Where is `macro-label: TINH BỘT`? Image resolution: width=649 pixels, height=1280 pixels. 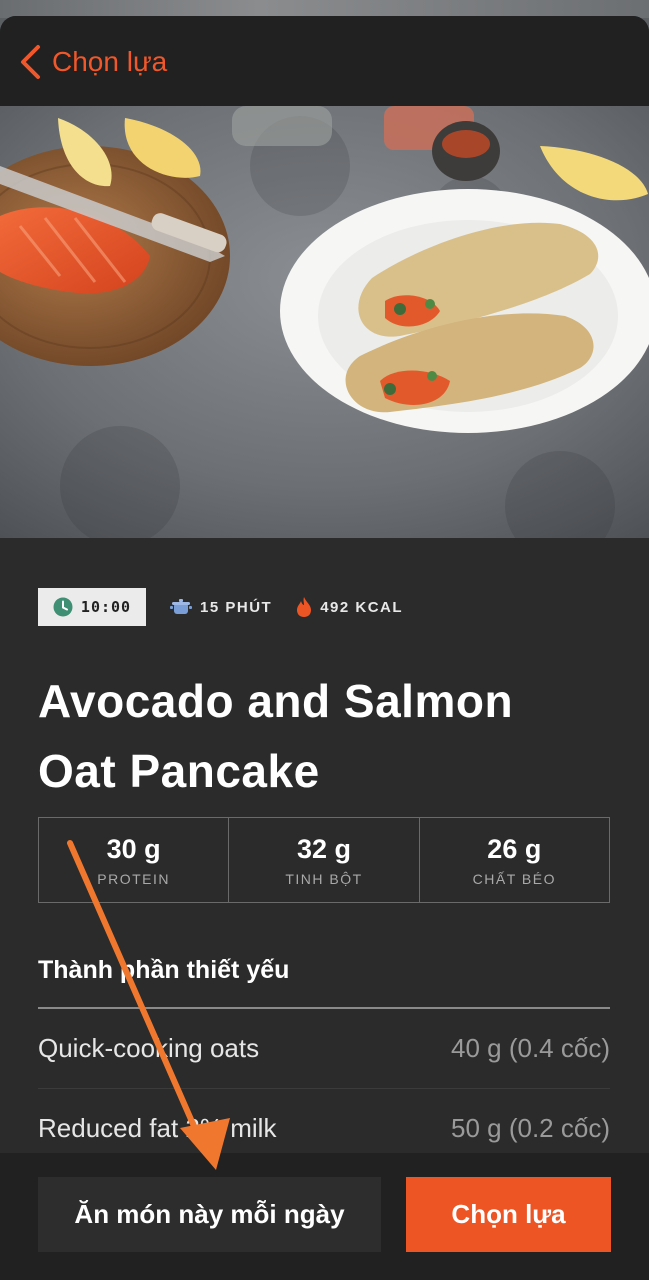
macro-label: TINH BỘT is located at coordinates (324, 879).